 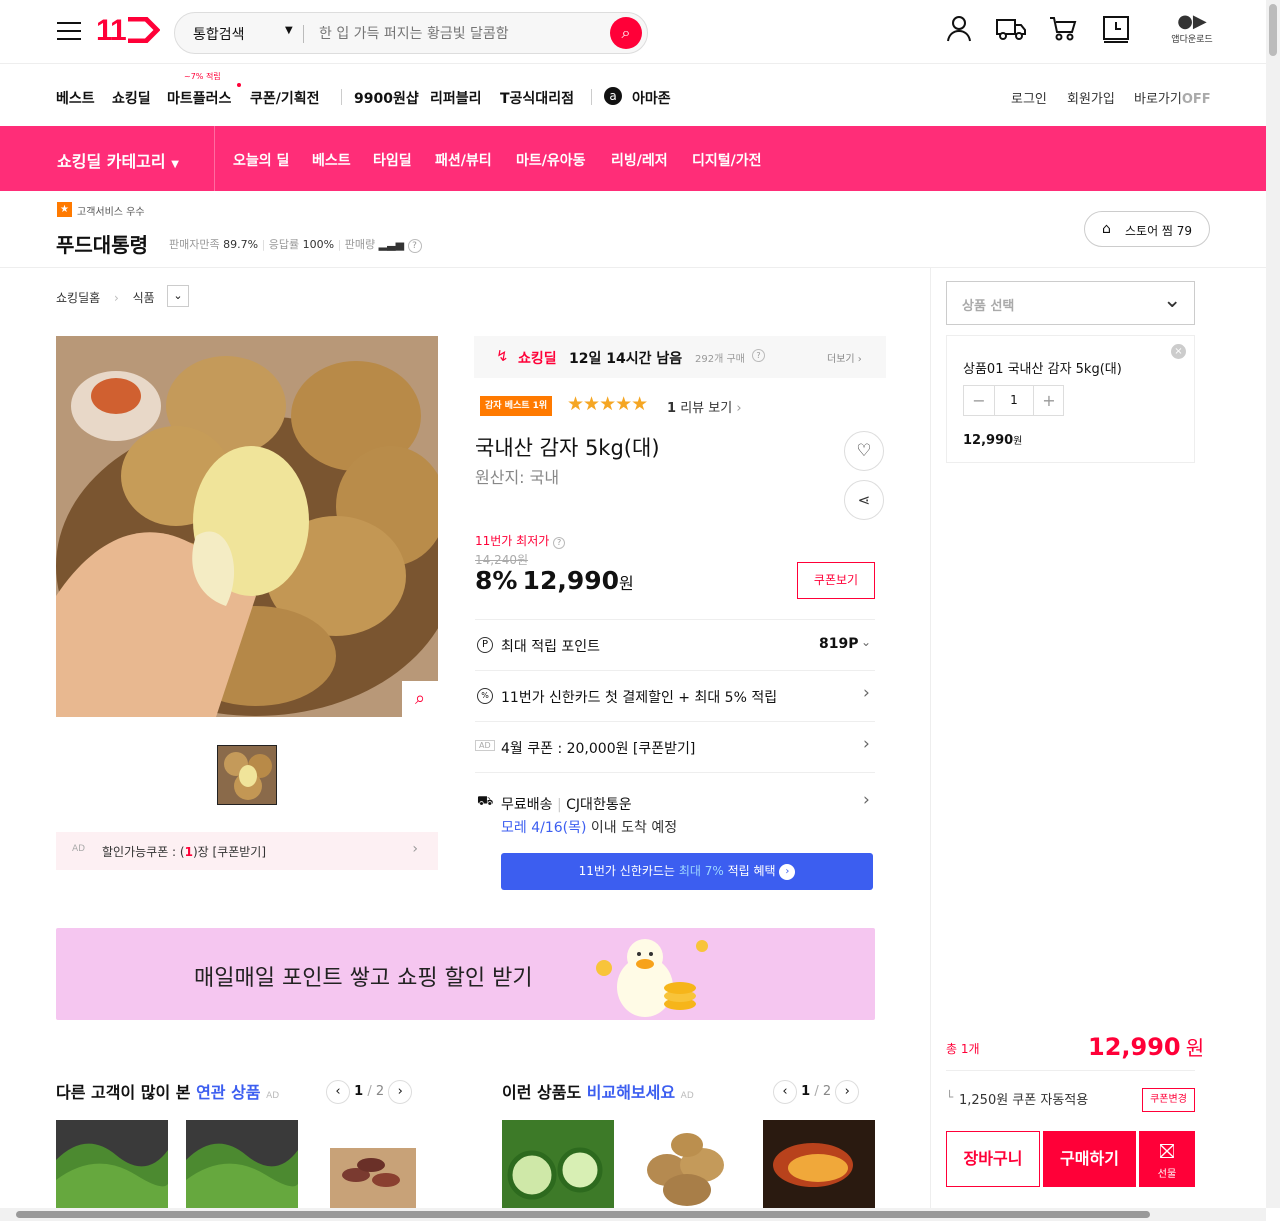 What do you see at coordinates (289, 30) in the screenshot?
I see `chevron-down-icon: ▼` at bounding box center [289, 30].